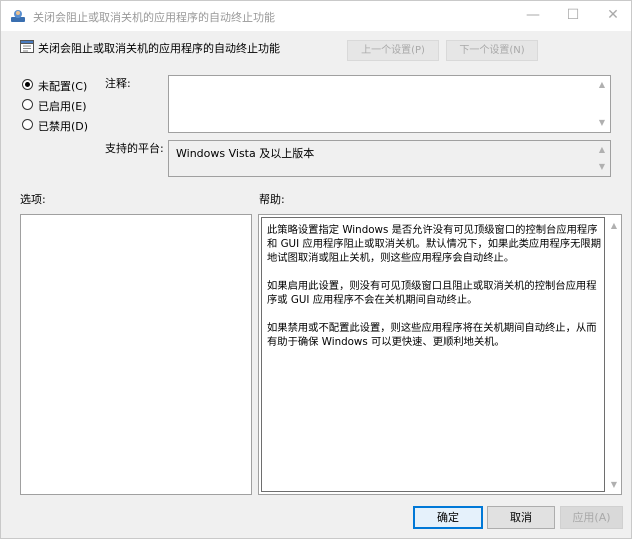  I want to click on window-title: 关闭会阻止或取消关机的应用程序的自动终止功能, so click(154, 17).